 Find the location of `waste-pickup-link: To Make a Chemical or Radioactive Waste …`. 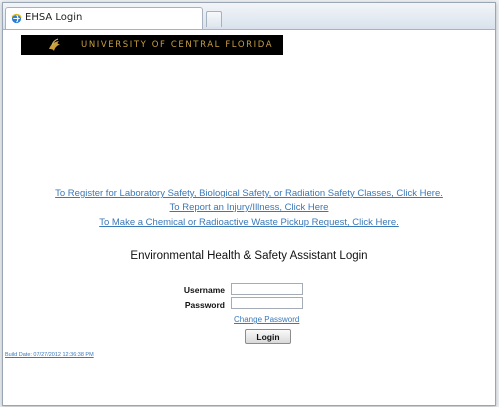

waste-pickup-link: To Make a Chemical or Radioactive Waste … is located at coordinates (249, 222).